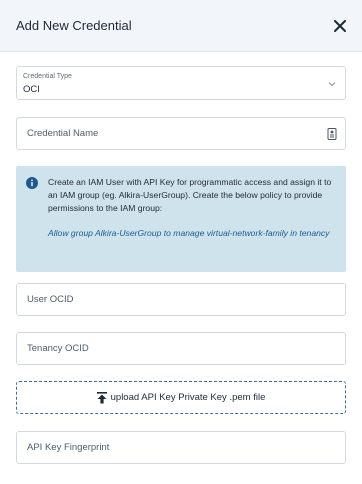 The image size is (362, 484). Describe the element at coordinates (340, 26) in the screenshot. I see `close-icon` at that location.